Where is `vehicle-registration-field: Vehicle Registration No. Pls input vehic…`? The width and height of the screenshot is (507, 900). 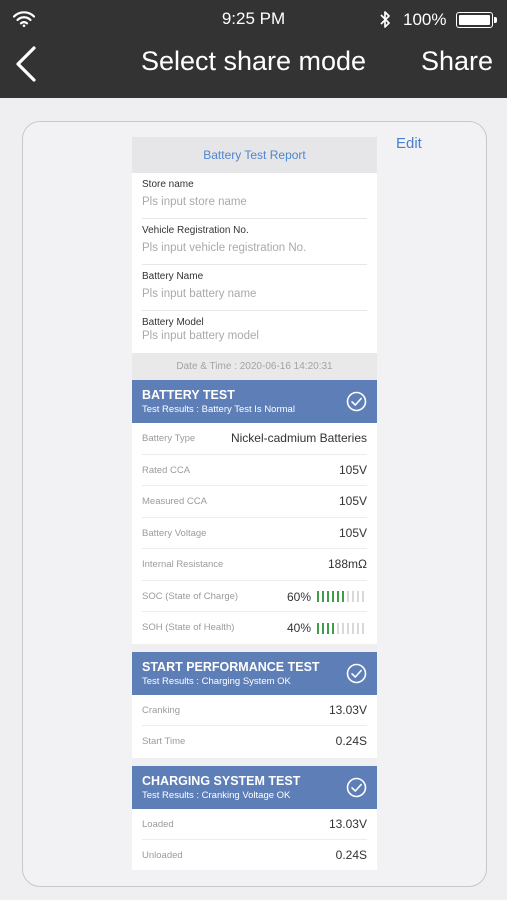
vehicle-registration-field: Vehicle Registration No. Pls input vehic… is located at coordinates (254, 242).